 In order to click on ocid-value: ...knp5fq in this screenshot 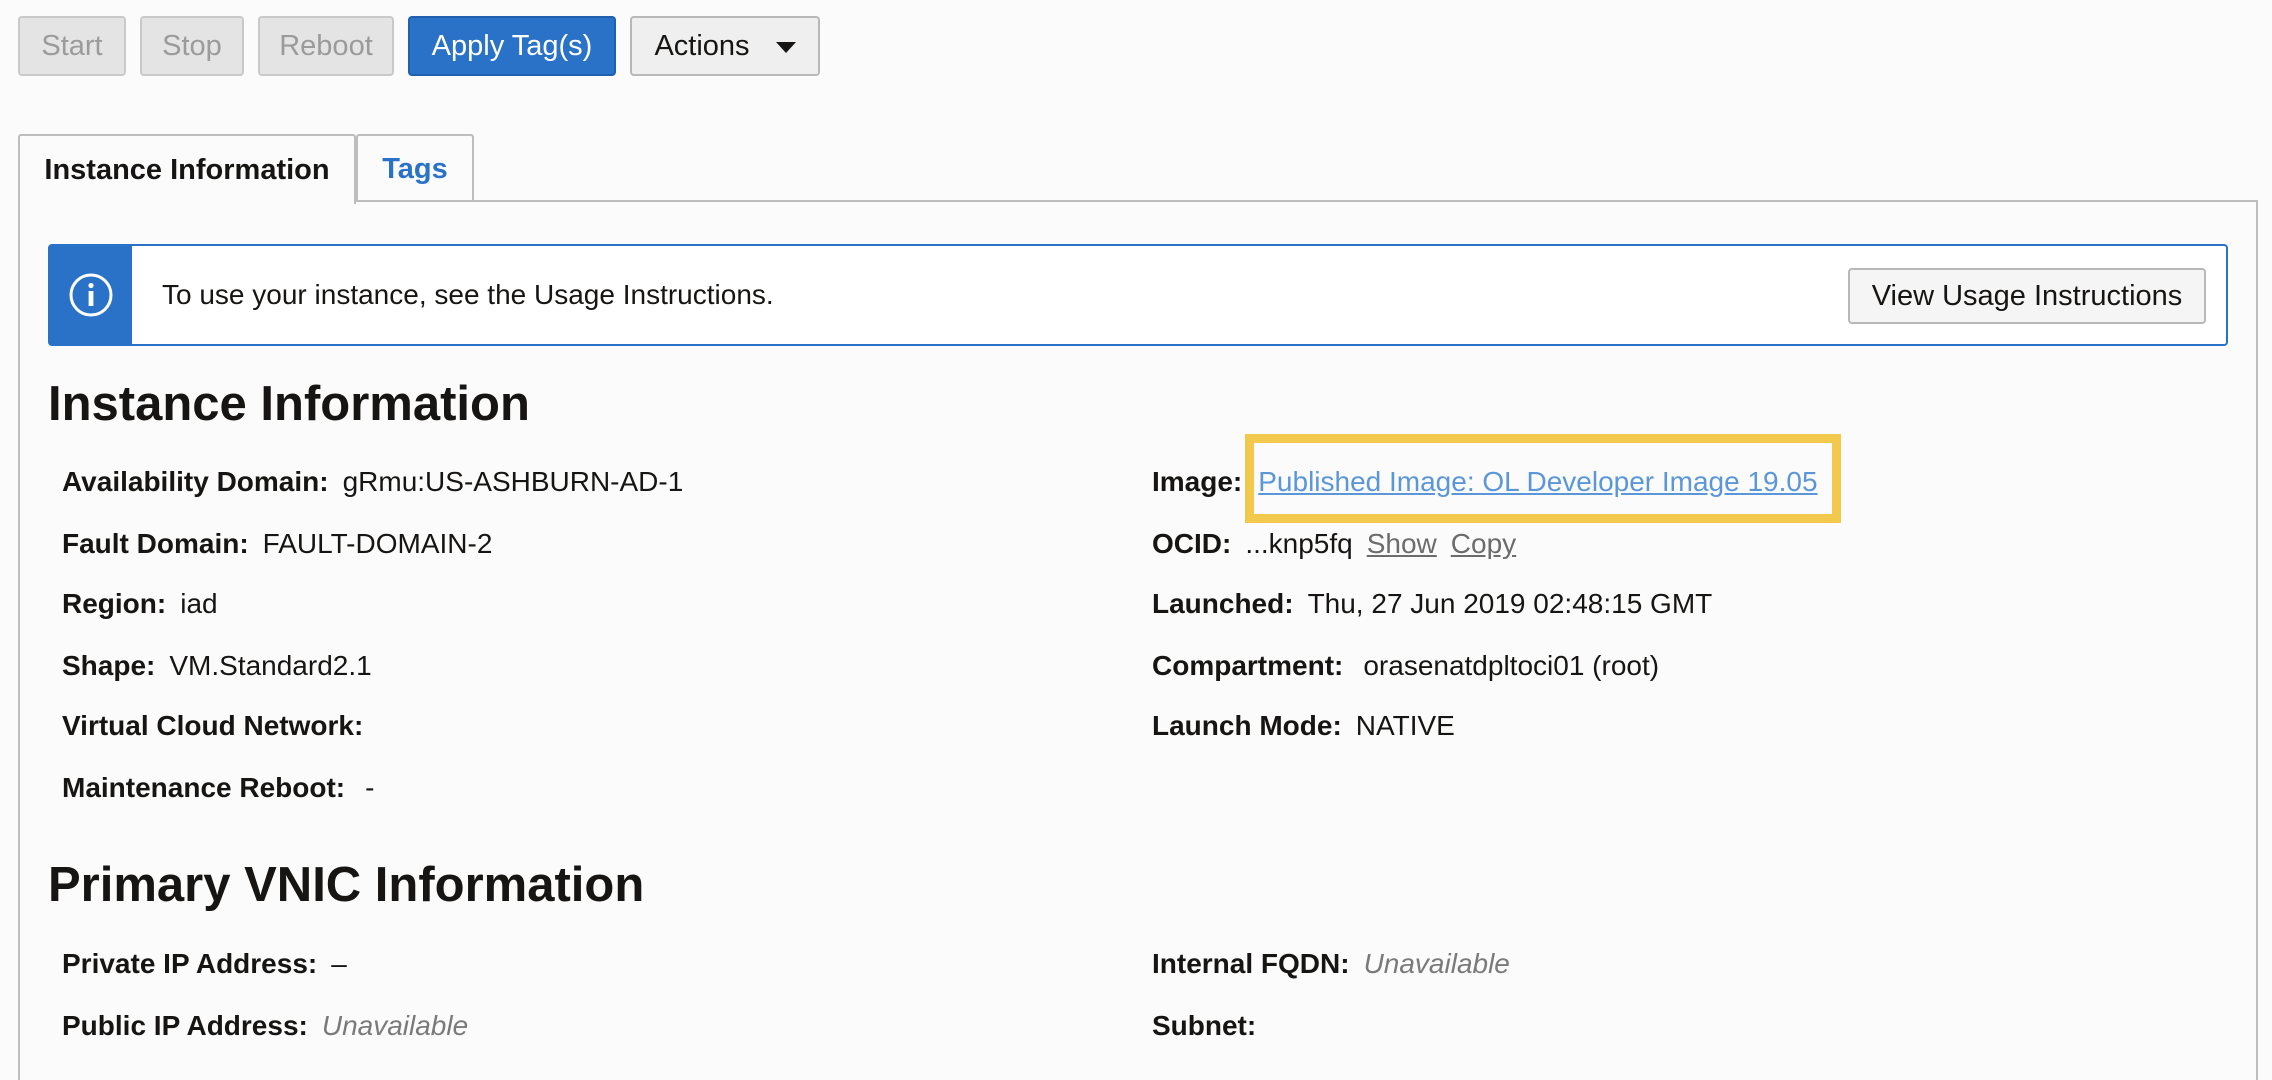, I will do `click(1299, 543)`.